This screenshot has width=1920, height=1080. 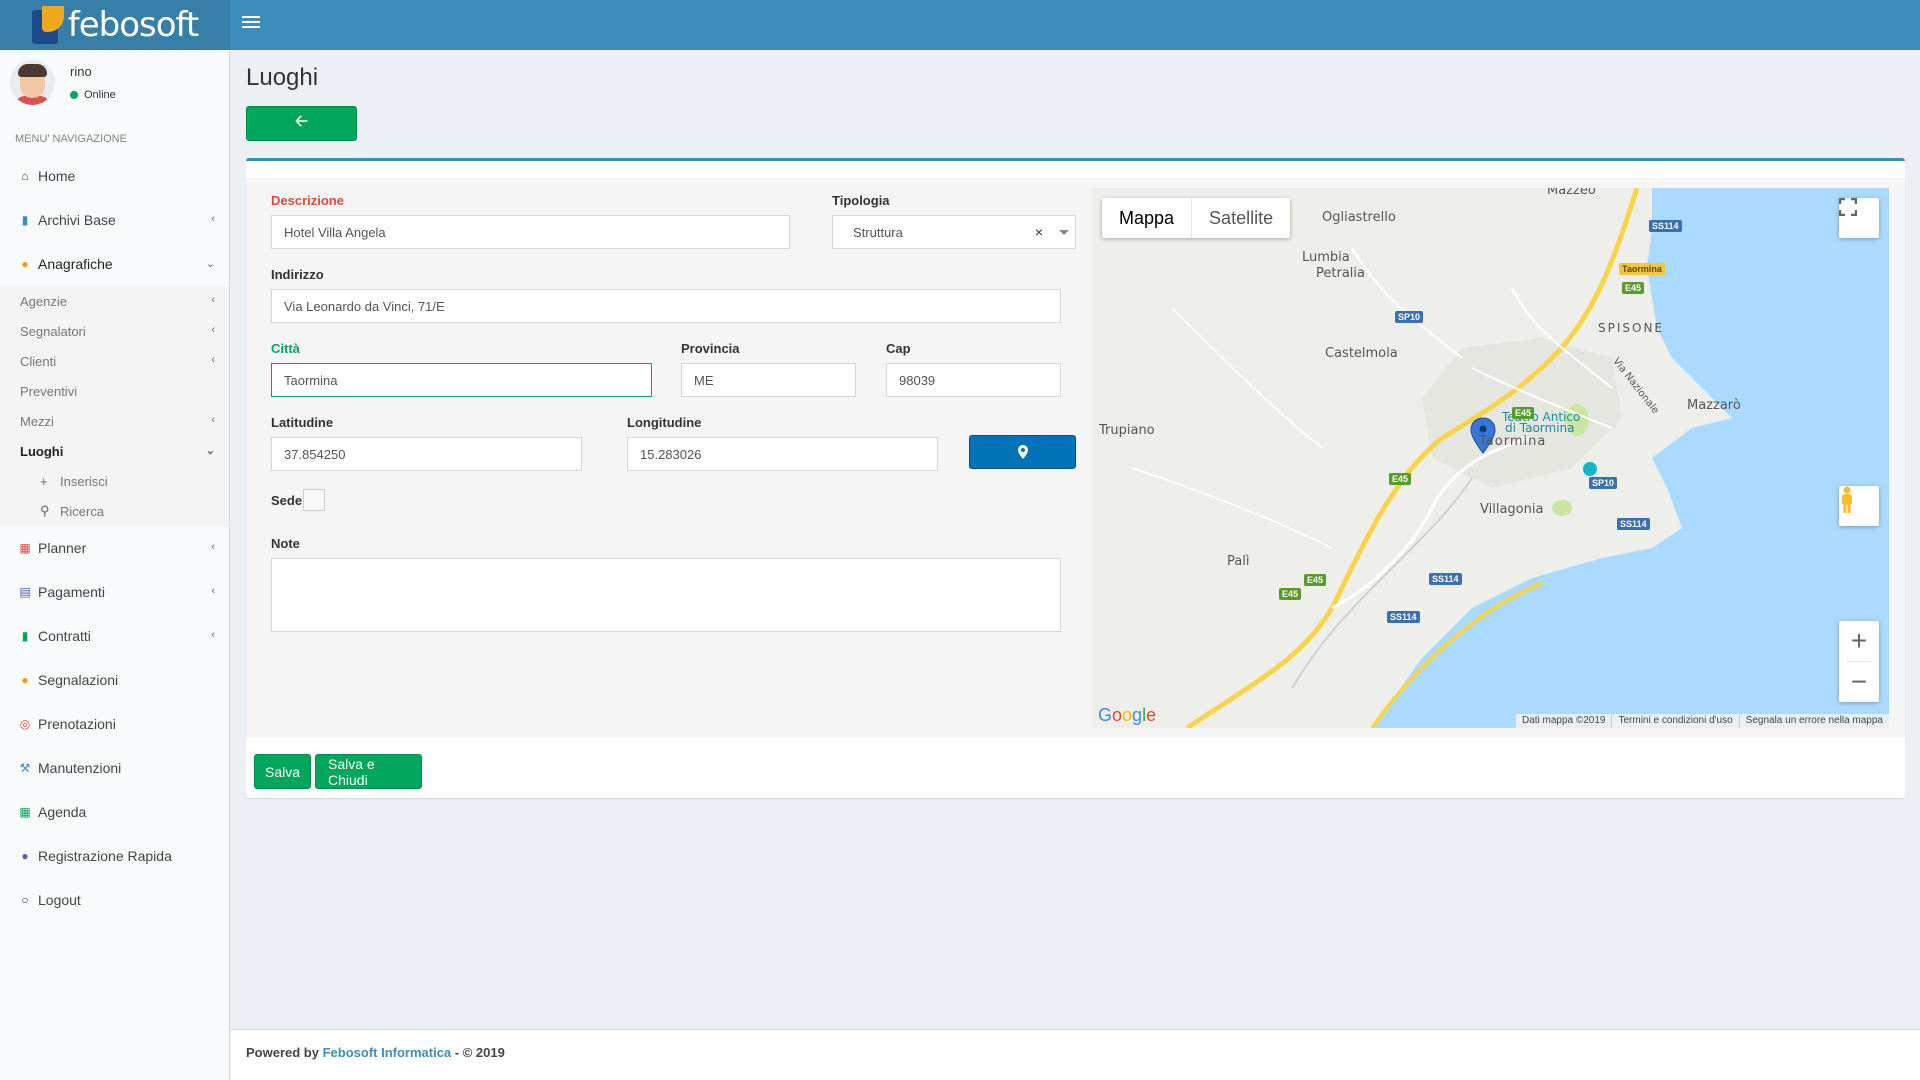 What do you see at coordinates (1859, 506) in the screenshot?
I see `street-view-button` at bounding box center [1859, 506].